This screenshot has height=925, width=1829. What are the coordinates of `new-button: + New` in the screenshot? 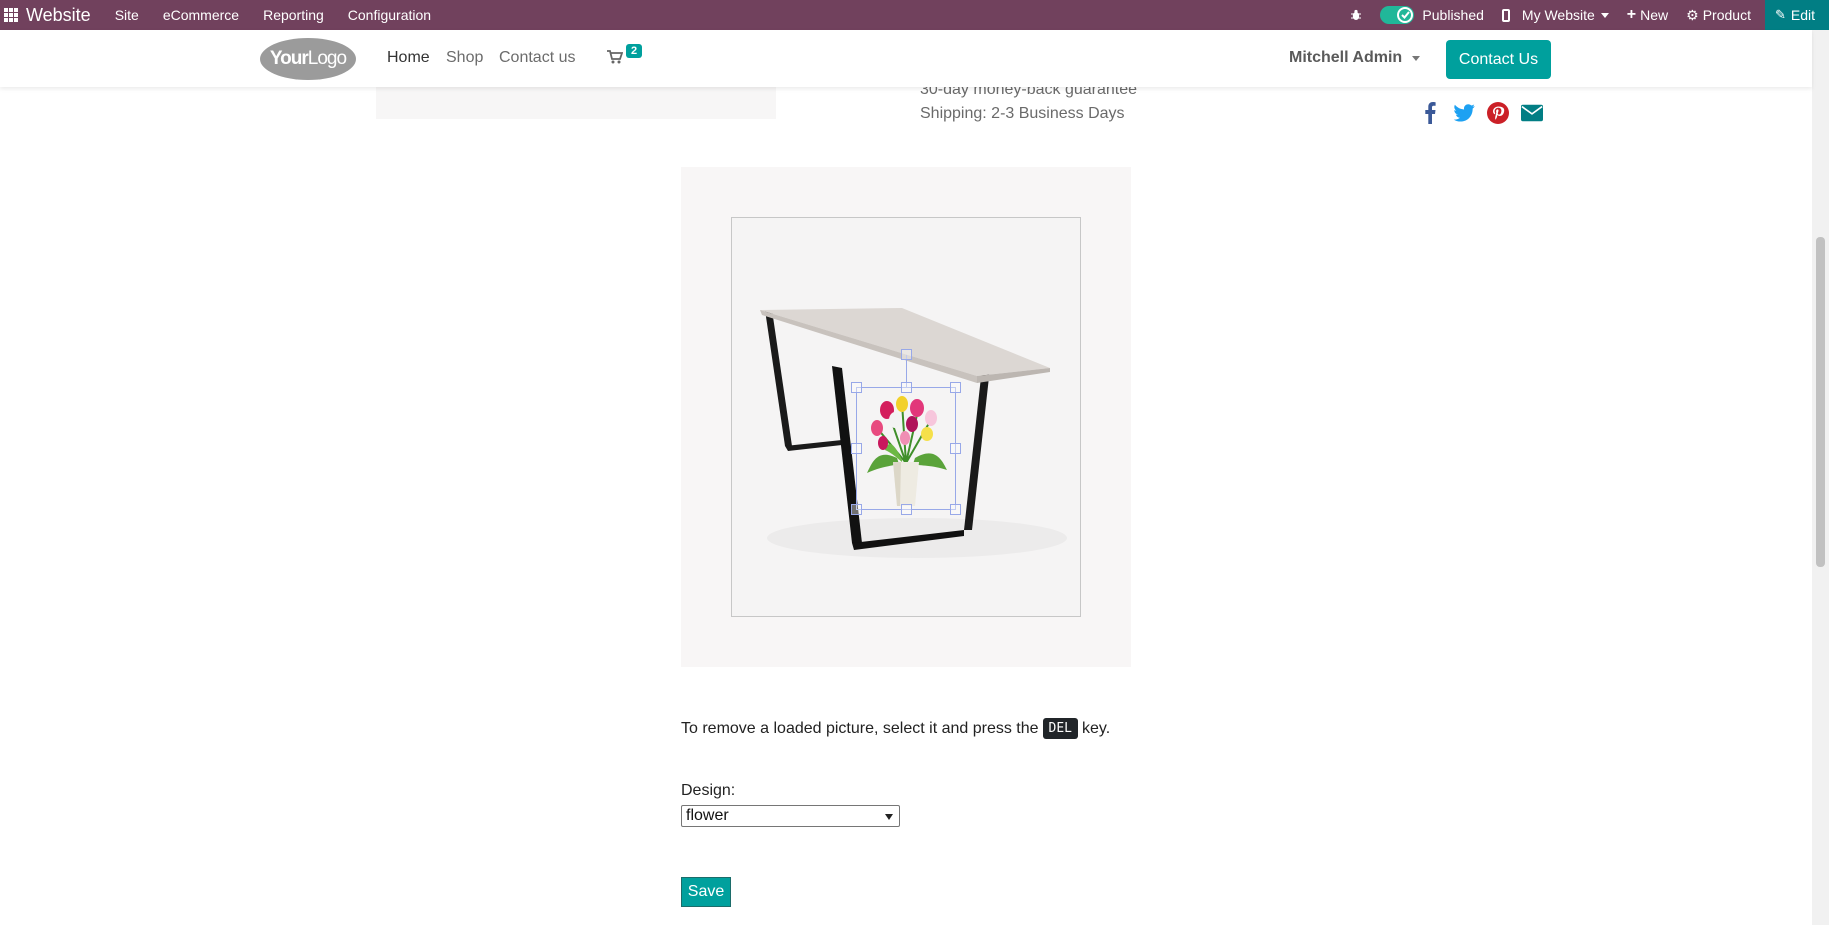 It's located at (1647, 15).